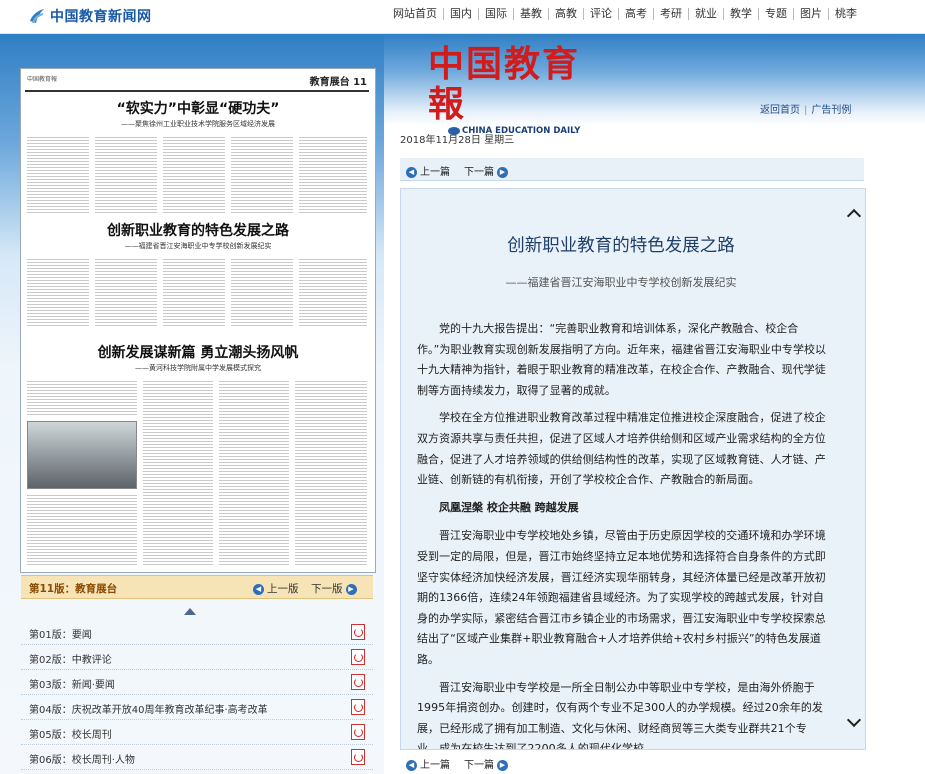 This screenshot has height=774, width=925. Describe the element at coordinates (70, 735) in the screenshot. I see `page-list-label: 第05版：校长周刊` at that location.